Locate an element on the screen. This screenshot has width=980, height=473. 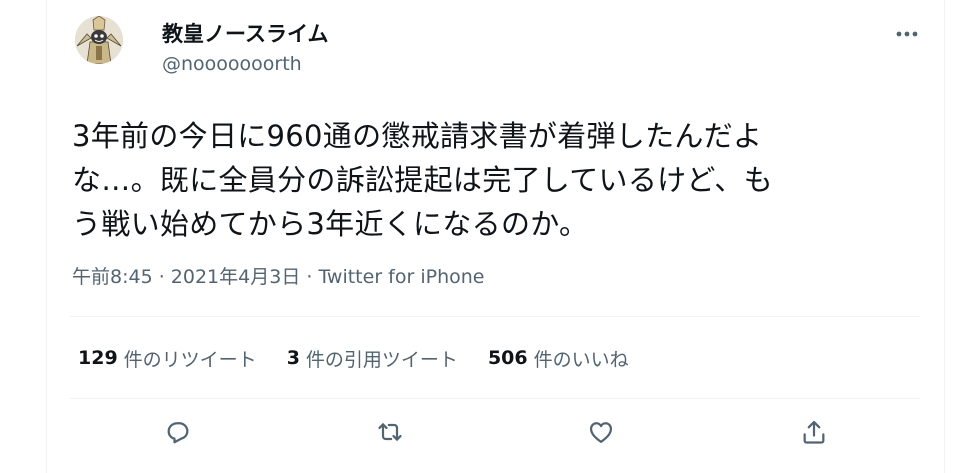
more-button is located at coordinates (907, 34).